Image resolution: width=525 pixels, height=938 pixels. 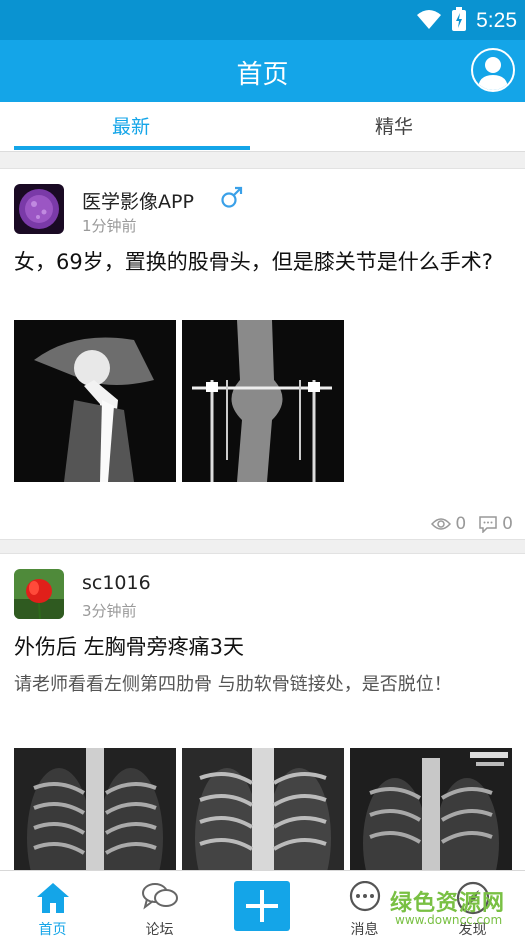 What do you see at coordinates (131, 127) in the screenshot?
I see `tab-latest: 最新` at bounding box center [131, 127].